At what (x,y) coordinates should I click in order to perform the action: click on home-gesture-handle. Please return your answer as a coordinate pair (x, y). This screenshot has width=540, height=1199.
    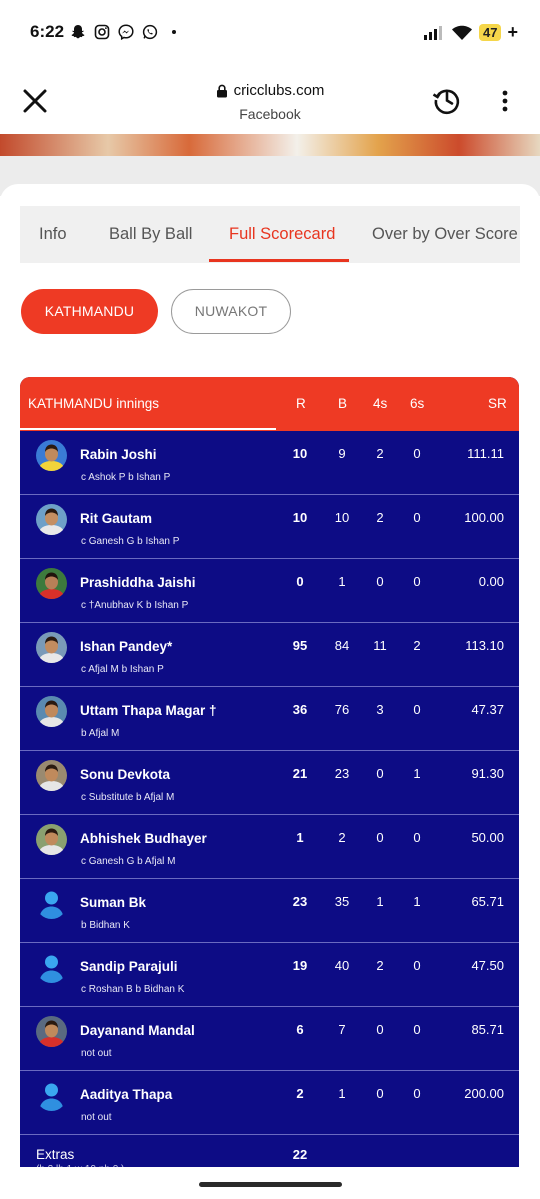
    Looking at the image, I should click on (270, 1184).